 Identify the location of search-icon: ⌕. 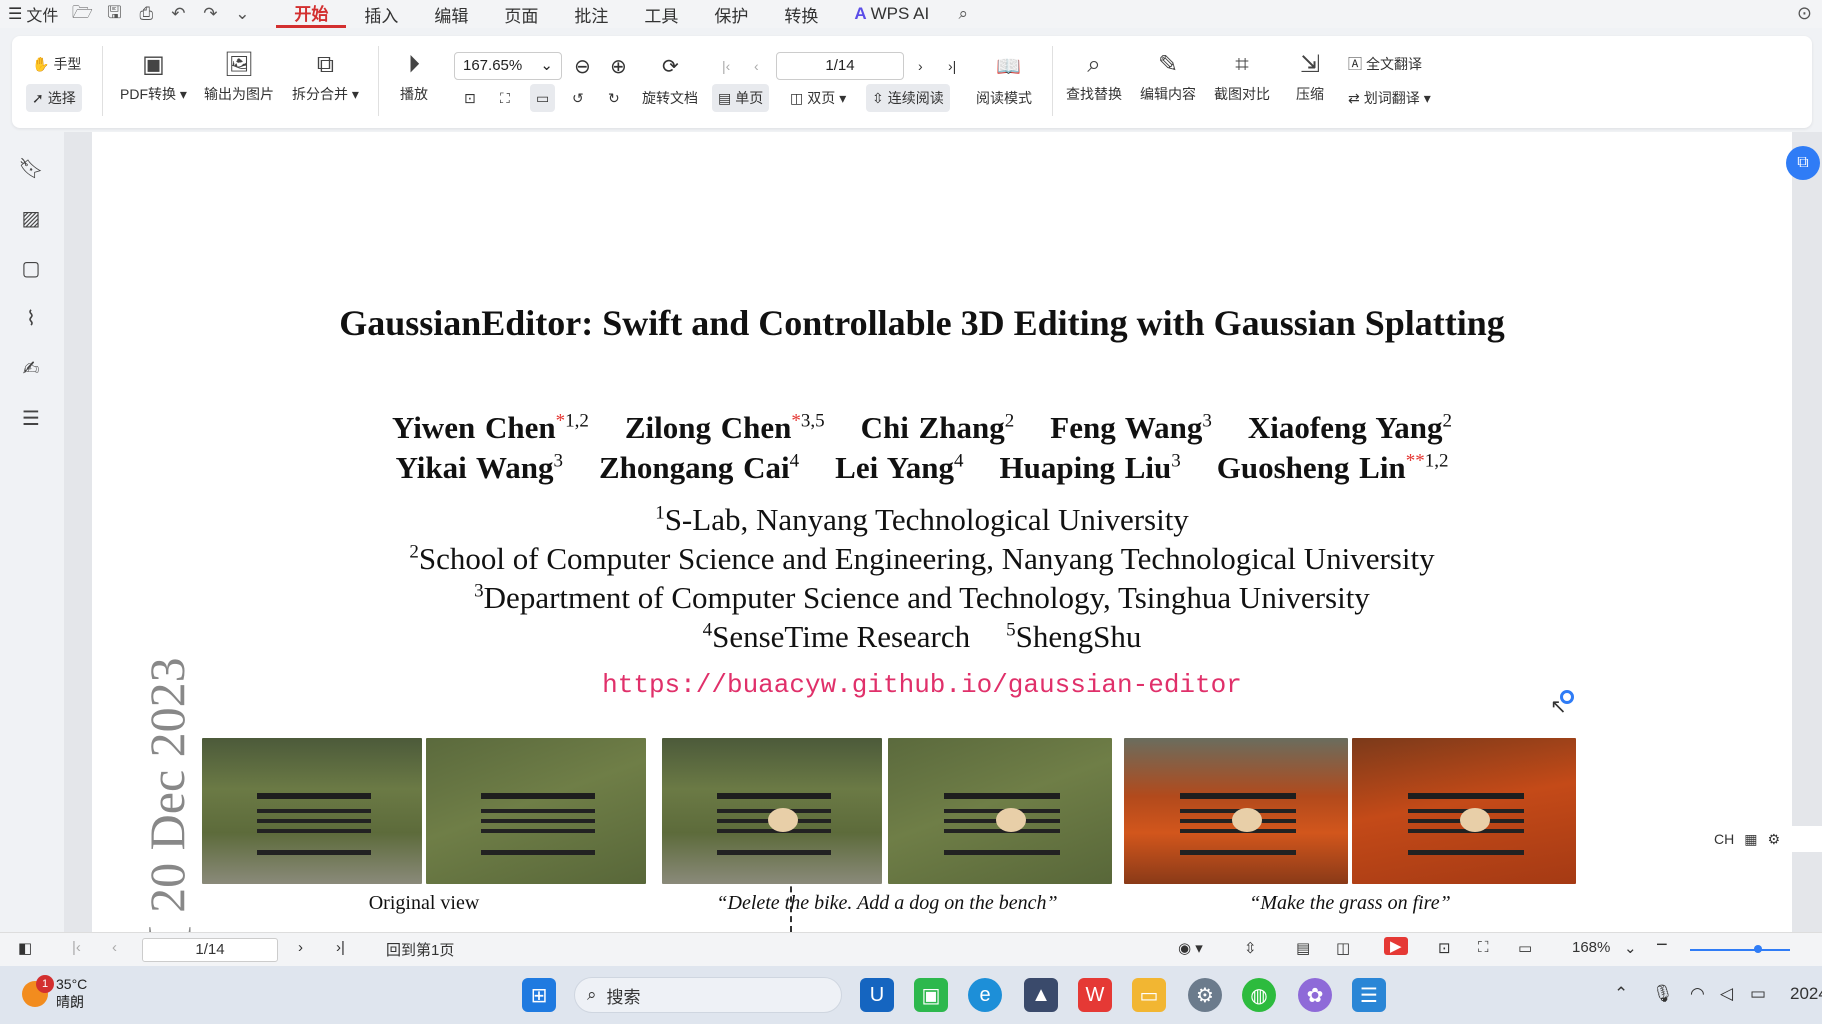
(963, 14).